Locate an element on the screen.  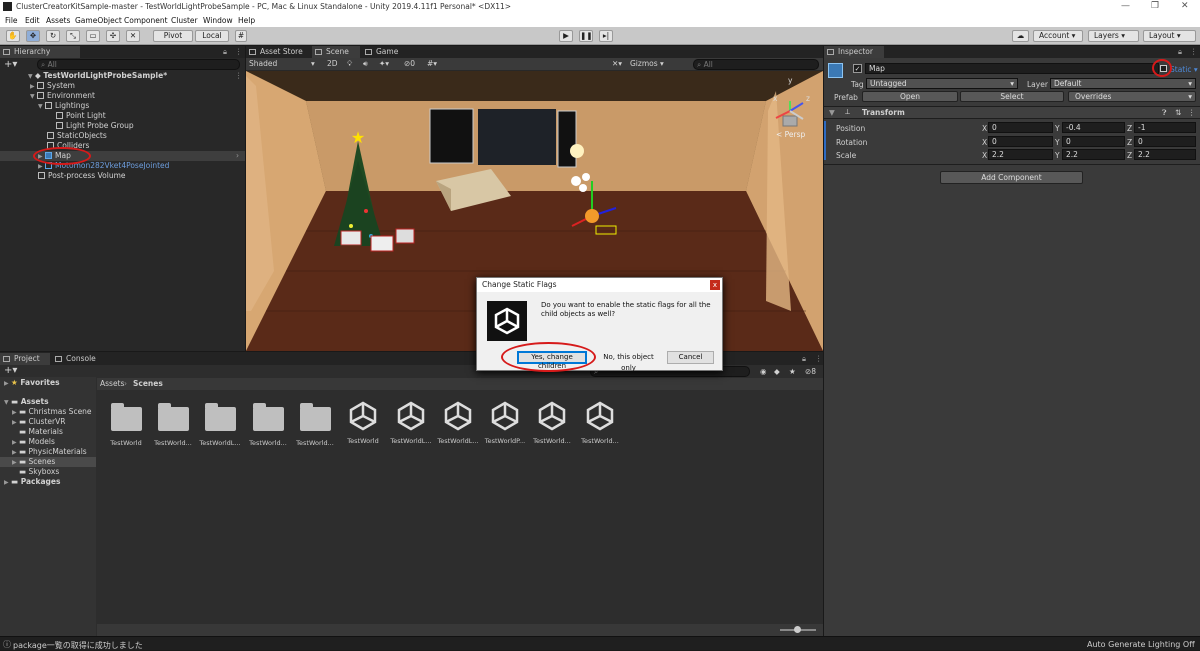
tab-project: Project is located at coordinates (25, 359).